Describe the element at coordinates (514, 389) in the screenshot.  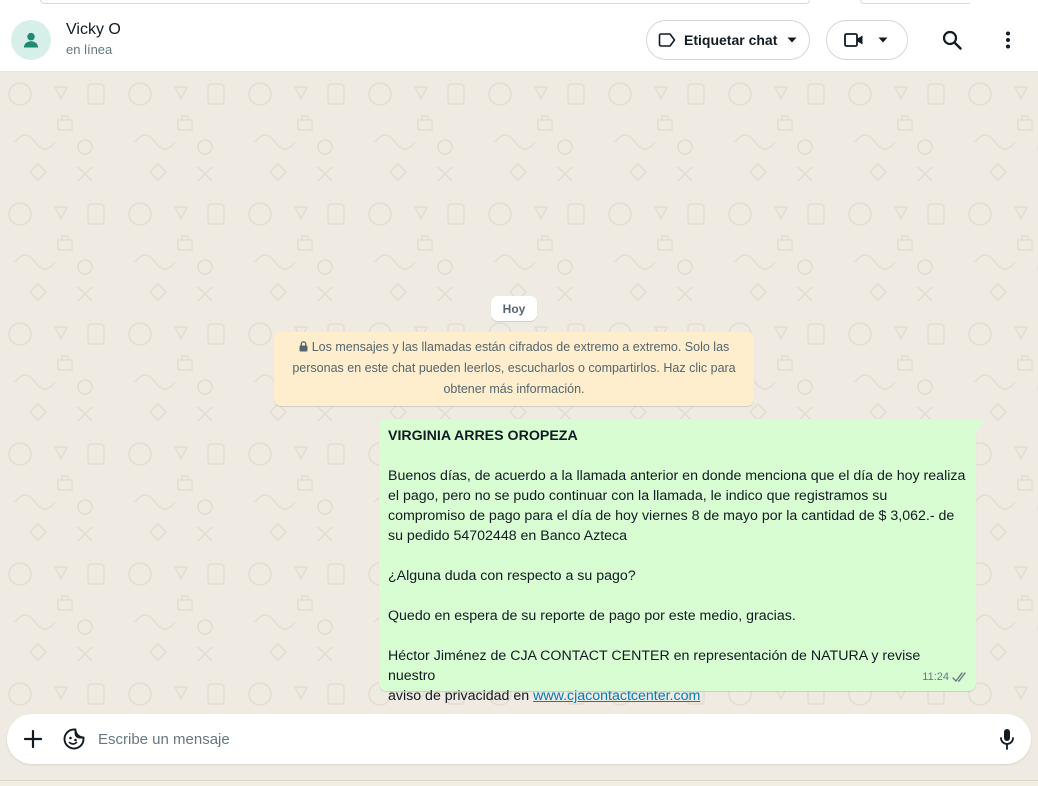
I see `encryption-notice-line: obtener más información.` at that location.